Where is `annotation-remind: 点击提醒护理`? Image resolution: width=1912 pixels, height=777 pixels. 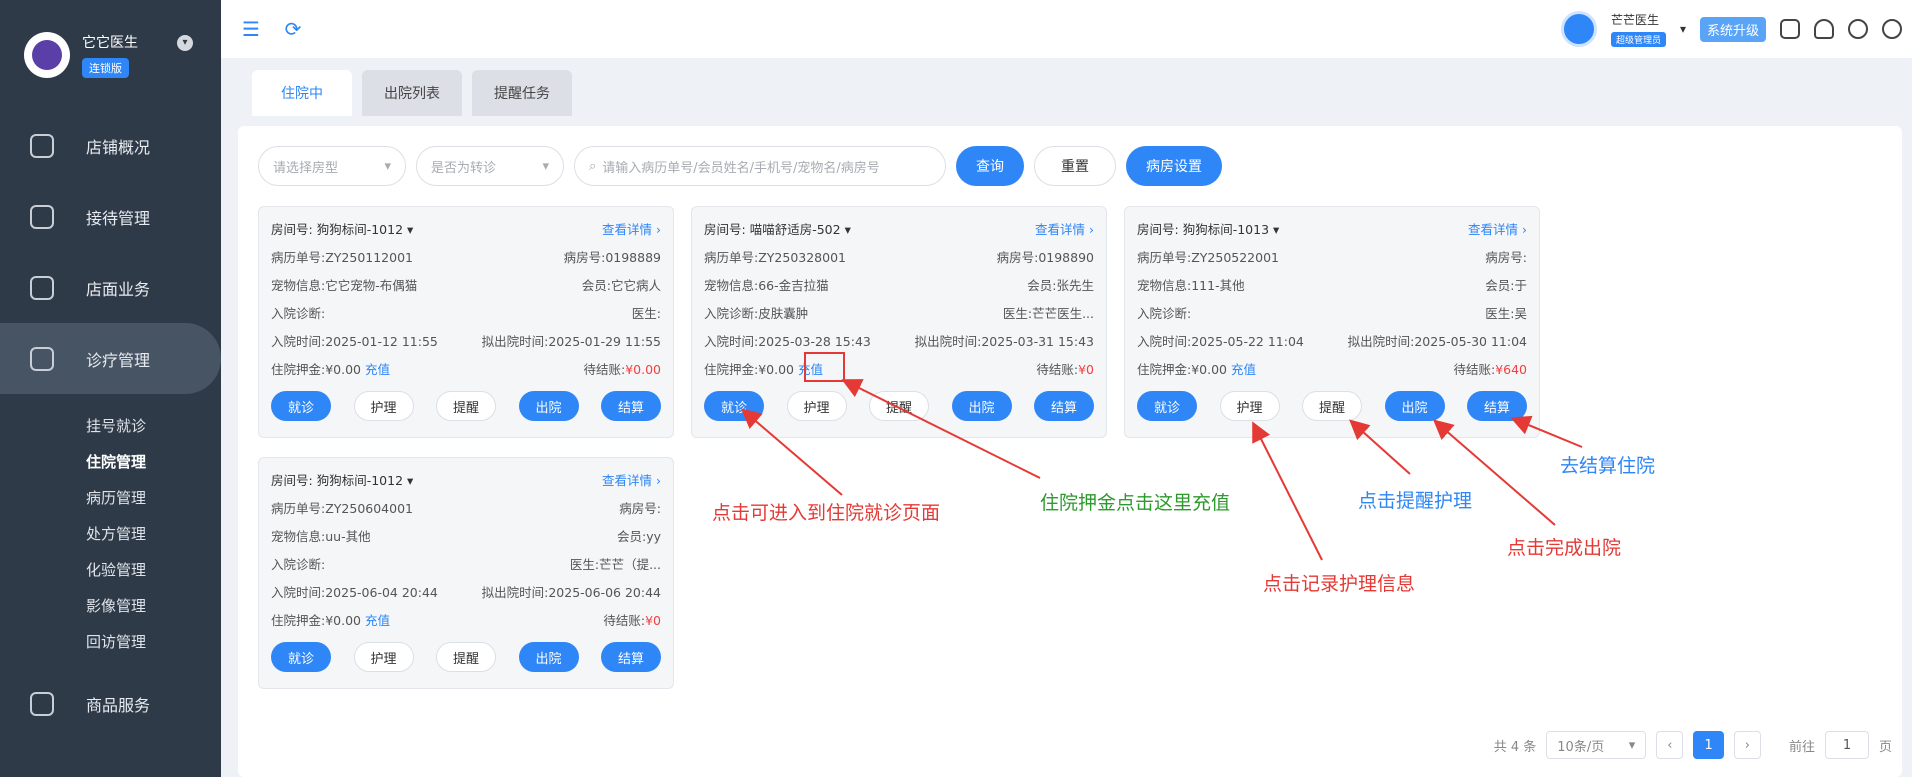
annotation-remind: 点击提醒护理 is located at coordinates (1415, 501).